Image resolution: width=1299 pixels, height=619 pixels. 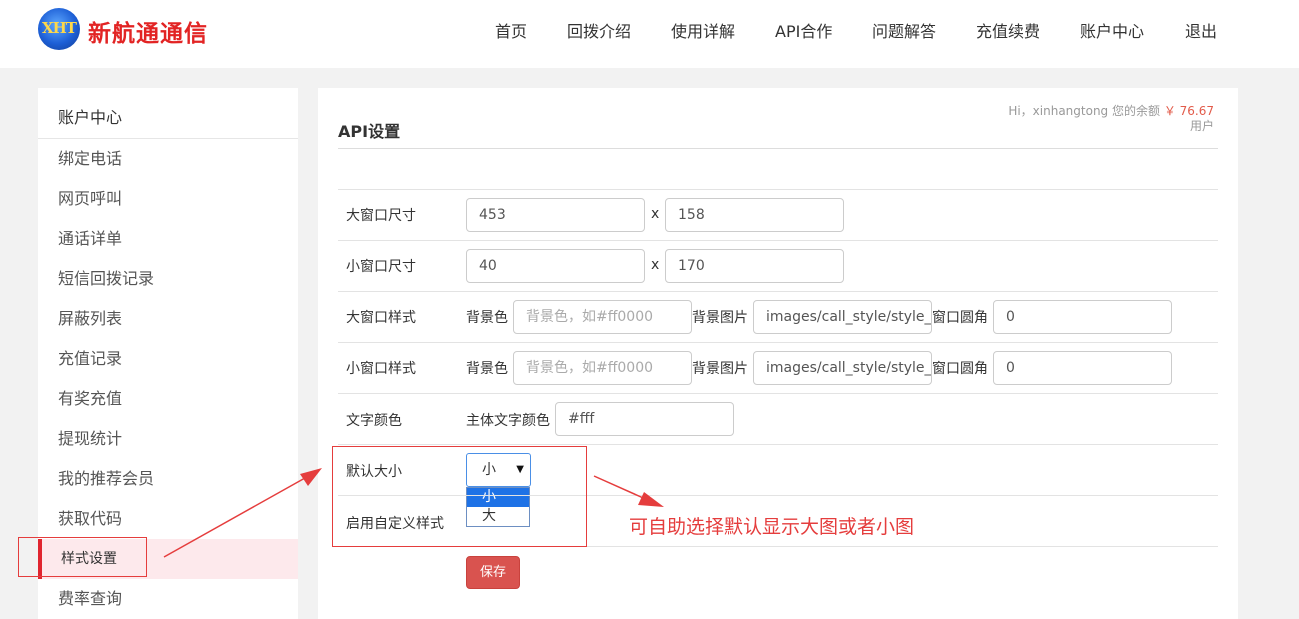 I want to click on arrow-from-text-icon, so click(x=628, y=491).